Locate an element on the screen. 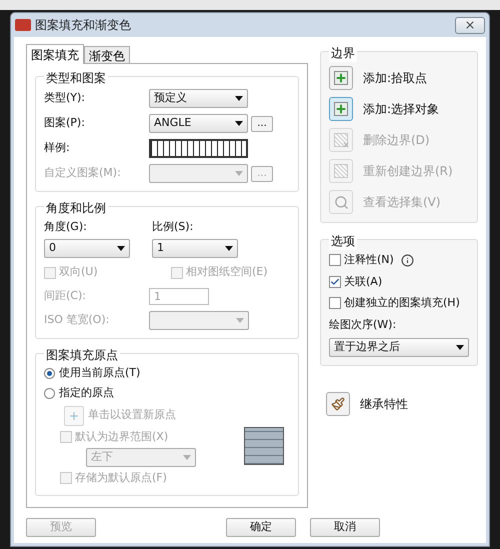 This screenshot has width=500, height=549. field-label: 绘图次序(W): is located at coordinates (363, 324).